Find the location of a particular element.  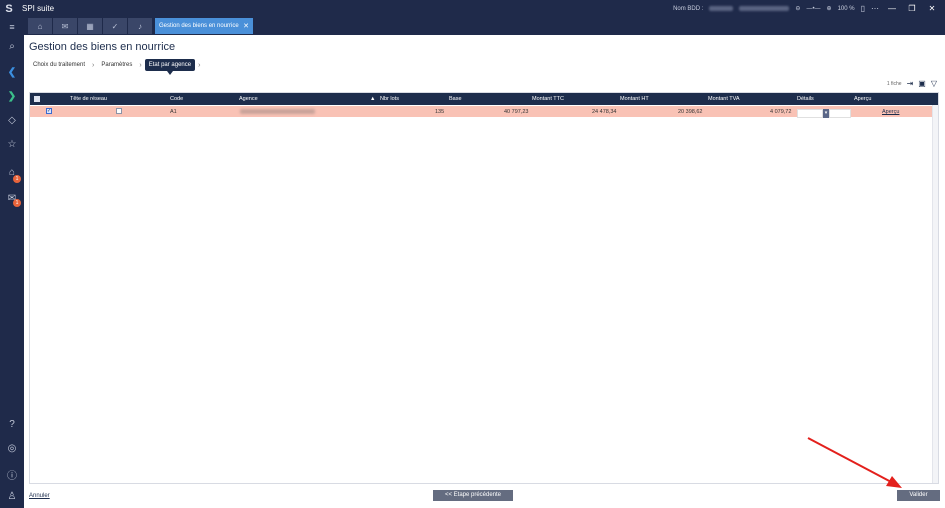

select-all-checkbox is located at coordinates (37, 99).